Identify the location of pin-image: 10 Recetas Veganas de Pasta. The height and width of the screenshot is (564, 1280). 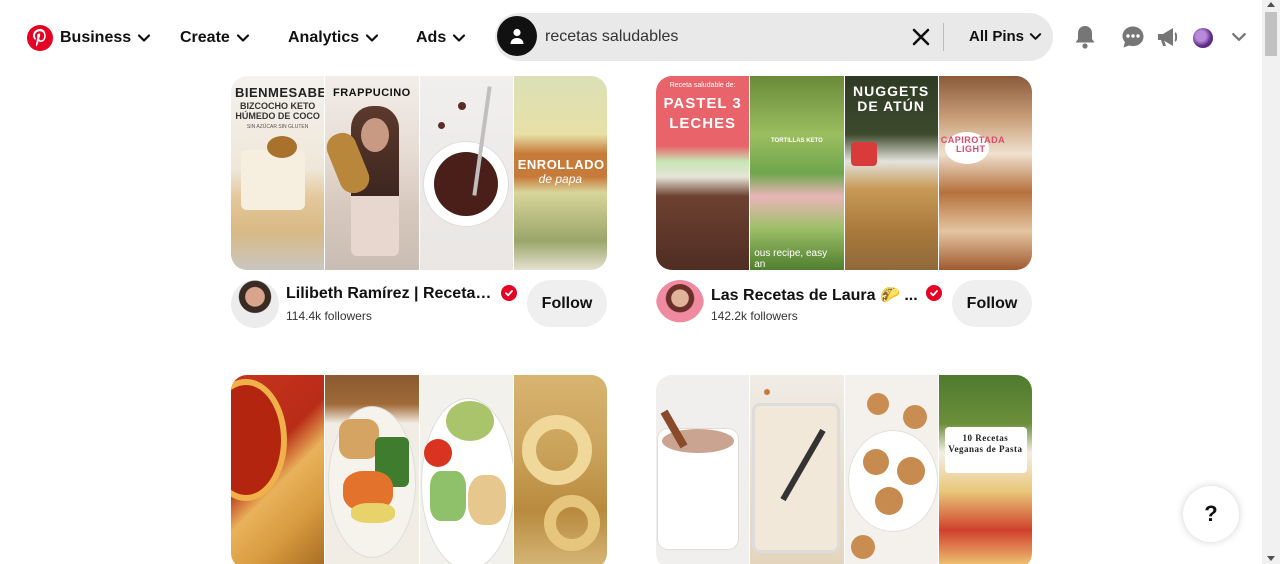
(985, 469).